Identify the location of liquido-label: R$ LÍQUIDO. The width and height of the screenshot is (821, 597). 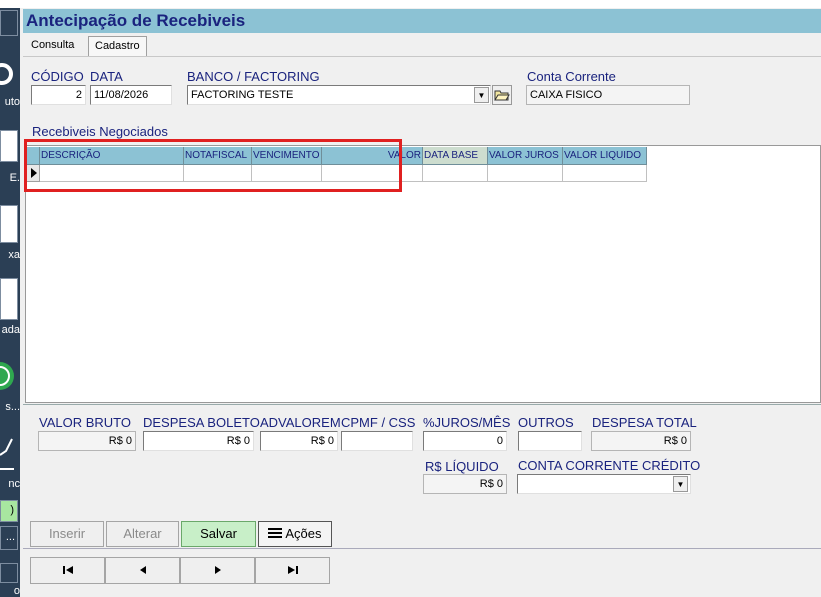
(462, 466).